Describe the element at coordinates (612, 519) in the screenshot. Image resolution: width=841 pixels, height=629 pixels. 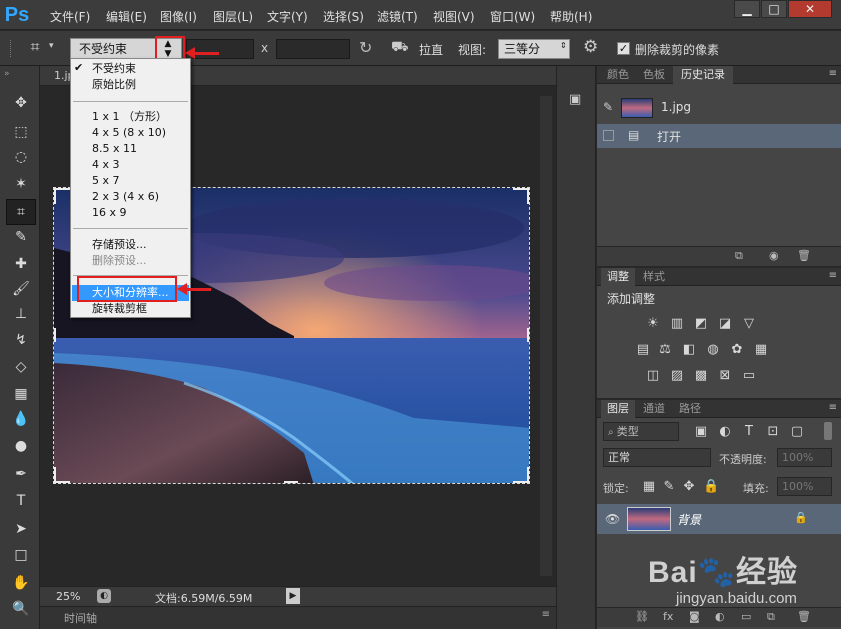
I see `eye-icon: 👁` at that location.